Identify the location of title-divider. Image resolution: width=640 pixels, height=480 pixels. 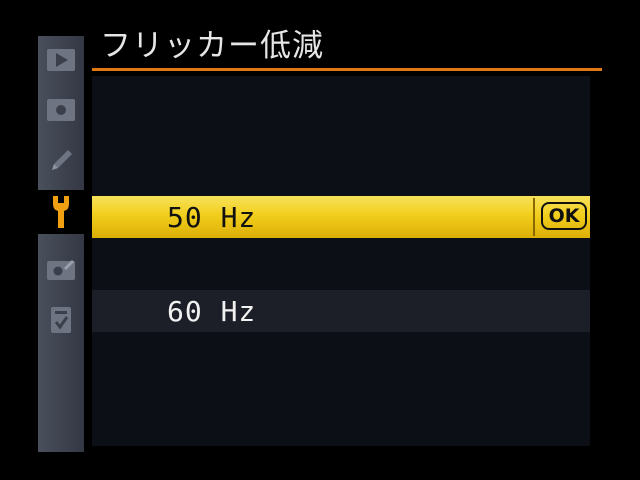
(347, 69).